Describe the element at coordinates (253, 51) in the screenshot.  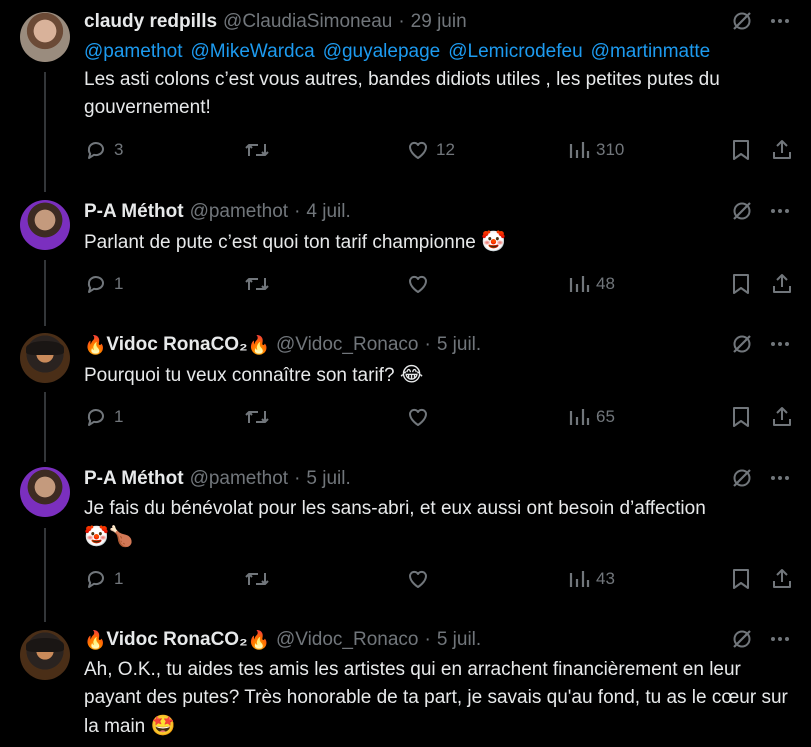
I see `mention-link: @MikeWardca` at that location.